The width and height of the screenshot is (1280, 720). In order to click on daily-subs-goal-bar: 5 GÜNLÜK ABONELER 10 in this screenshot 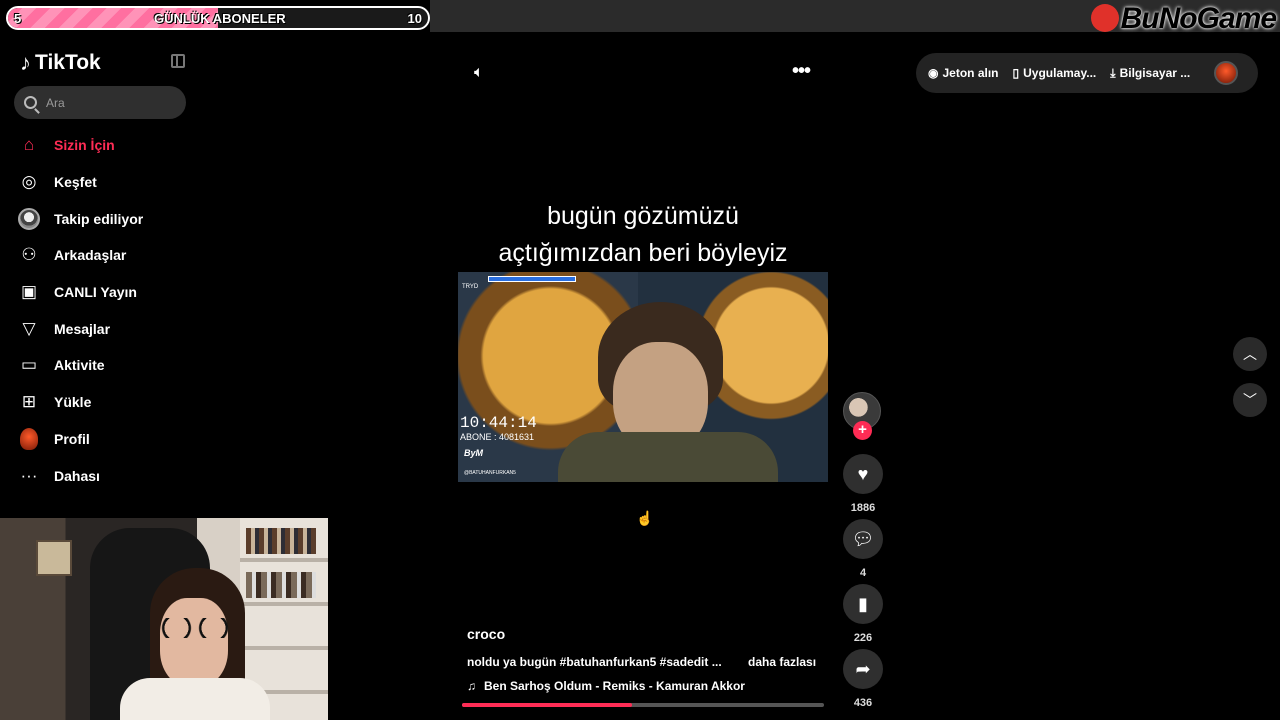, I will do `click(218, 18)`.